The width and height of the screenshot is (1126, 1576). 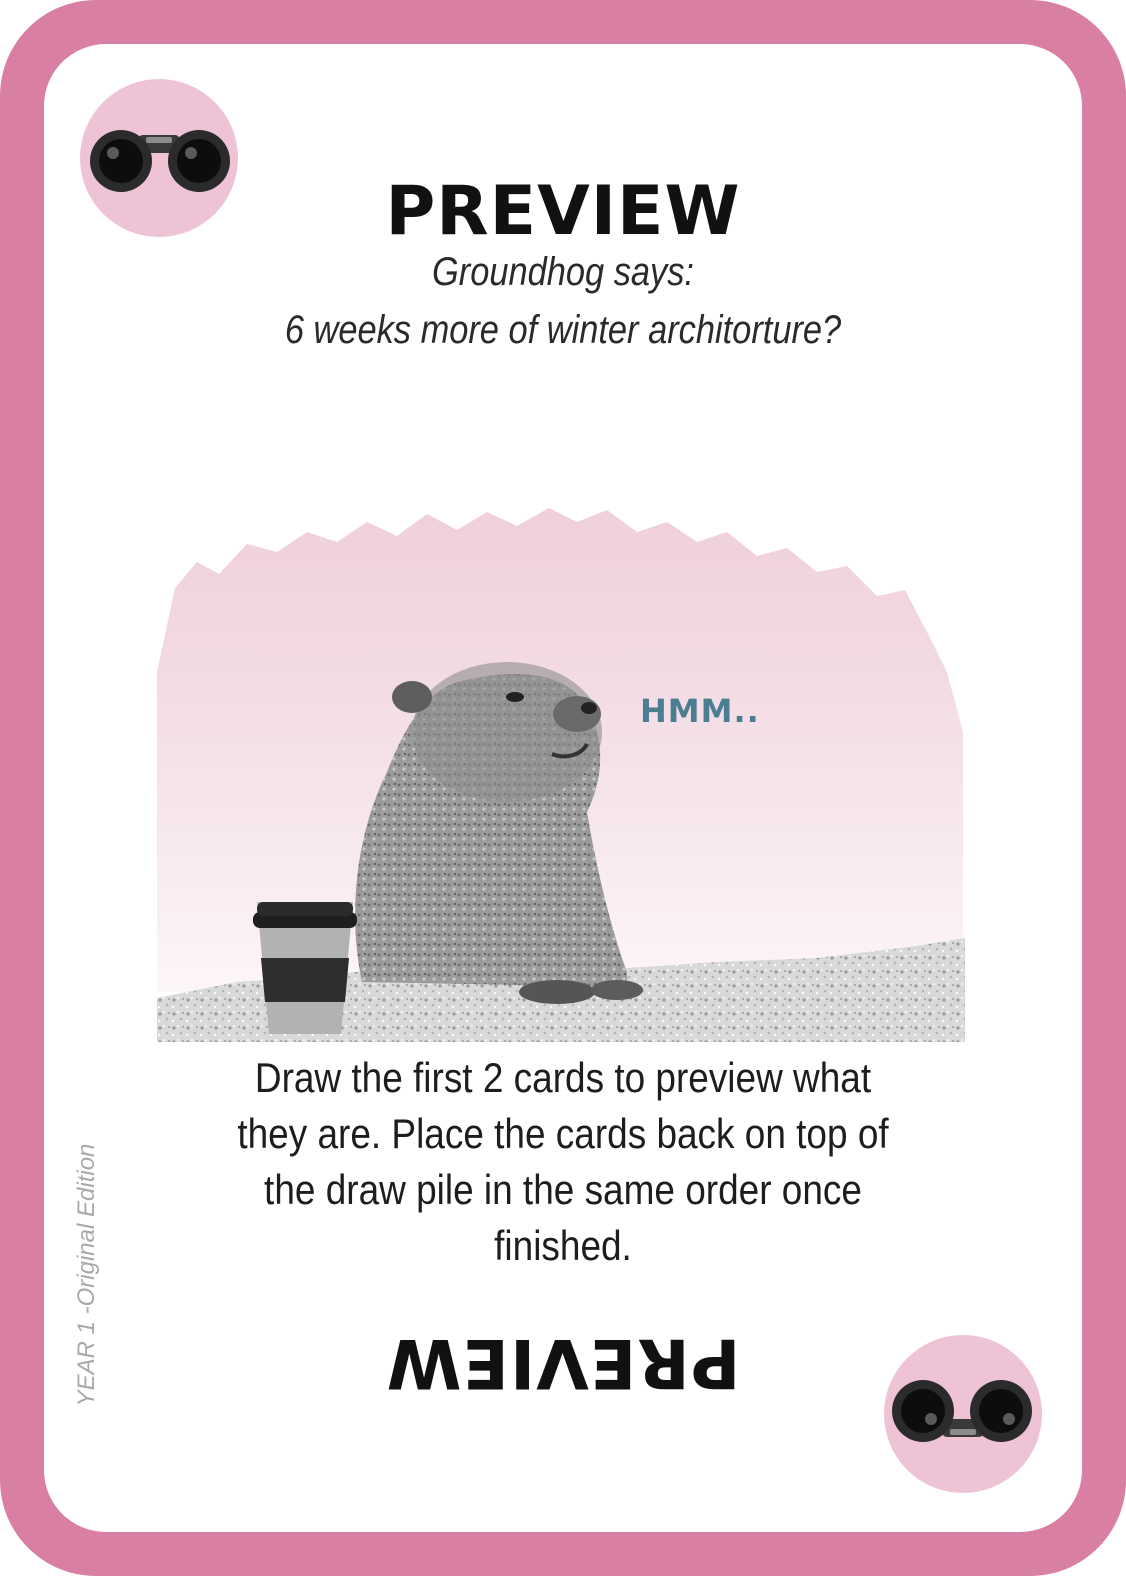 What do you see at coordinates (562, 272) in the screenshot?
I see `card-subtitle-line1: Groundhog says:` at bounding box center [562, 272].